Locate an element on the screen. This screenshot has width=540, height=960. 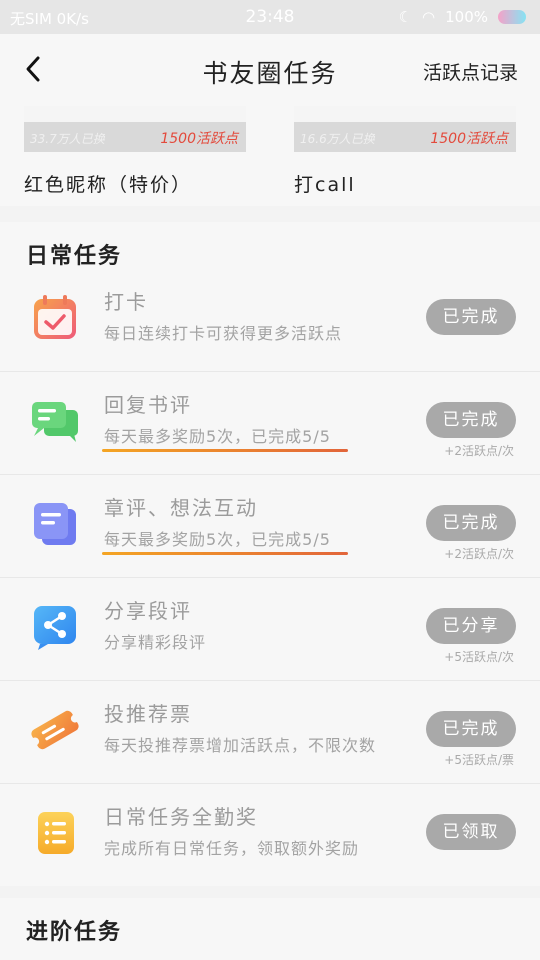
task-desc: 每日连续打卡可获得更多活跃点 is located at coordinates (223, 333).